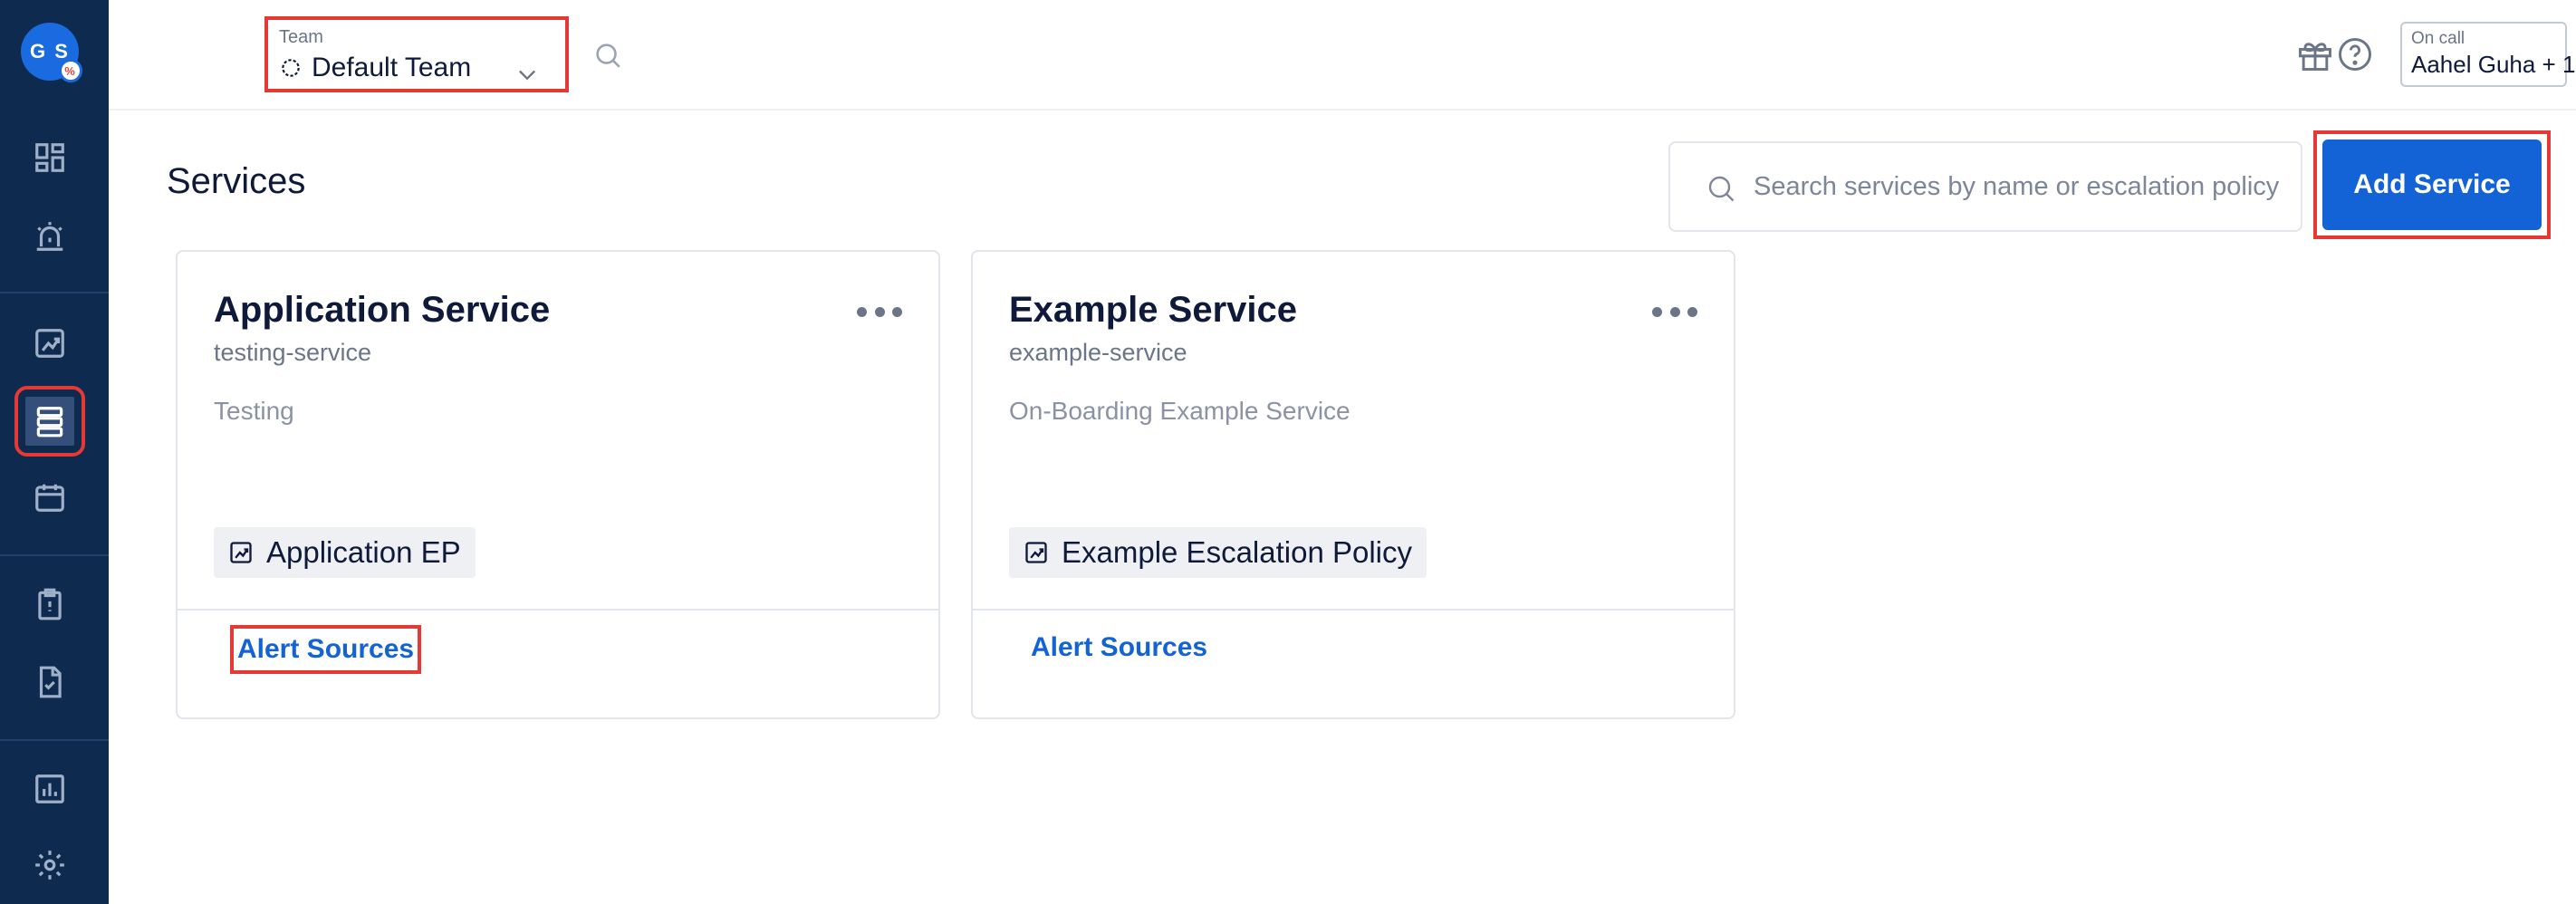 This screenshot has width=2576, height=904. I want to click on team-name: Default Team, so click(392, 67).